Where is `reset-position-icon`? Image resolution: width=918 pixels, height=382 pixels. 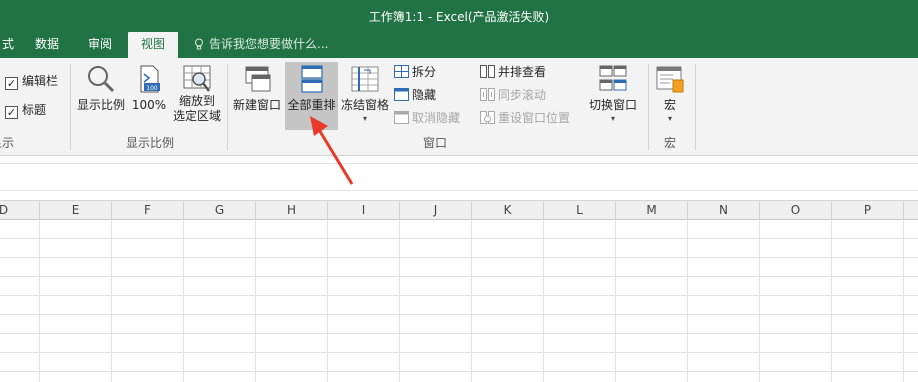 reset-position-icon is located at coordinates (487, 117).